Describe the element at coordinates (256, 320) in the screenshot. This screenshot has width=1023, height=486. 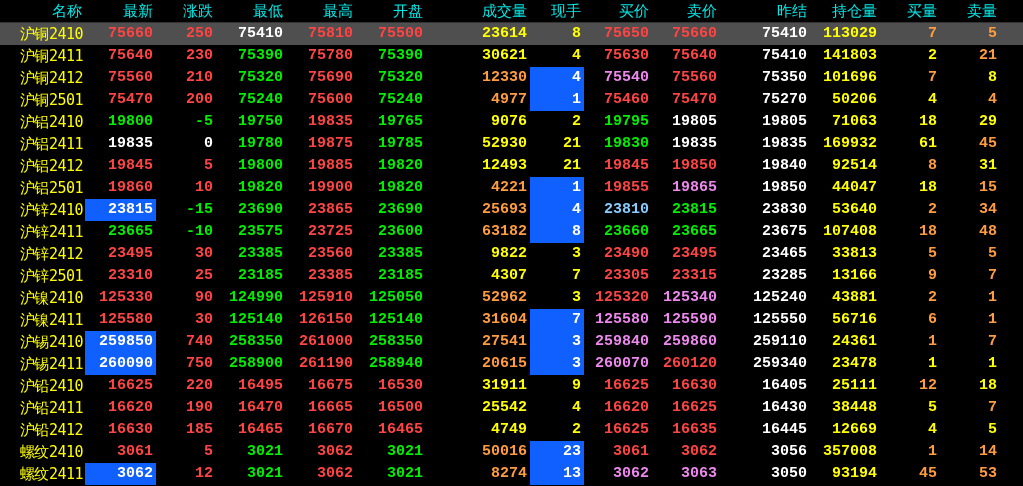
I see `table-cell: 125140` at that location.